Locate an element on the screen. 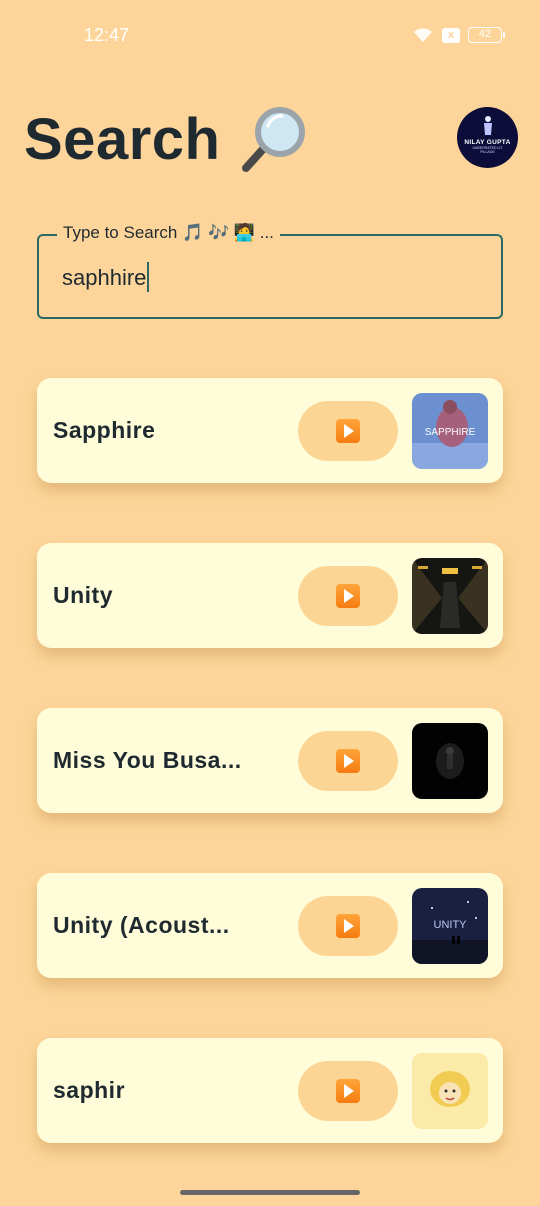  result-title: Unity is located at coordinates (83, 595).